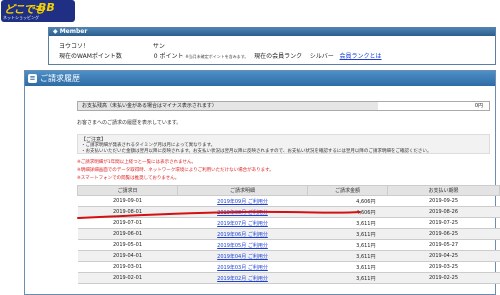  I want to click on rank-label: 現在の会員ランク, so click(278, 56).